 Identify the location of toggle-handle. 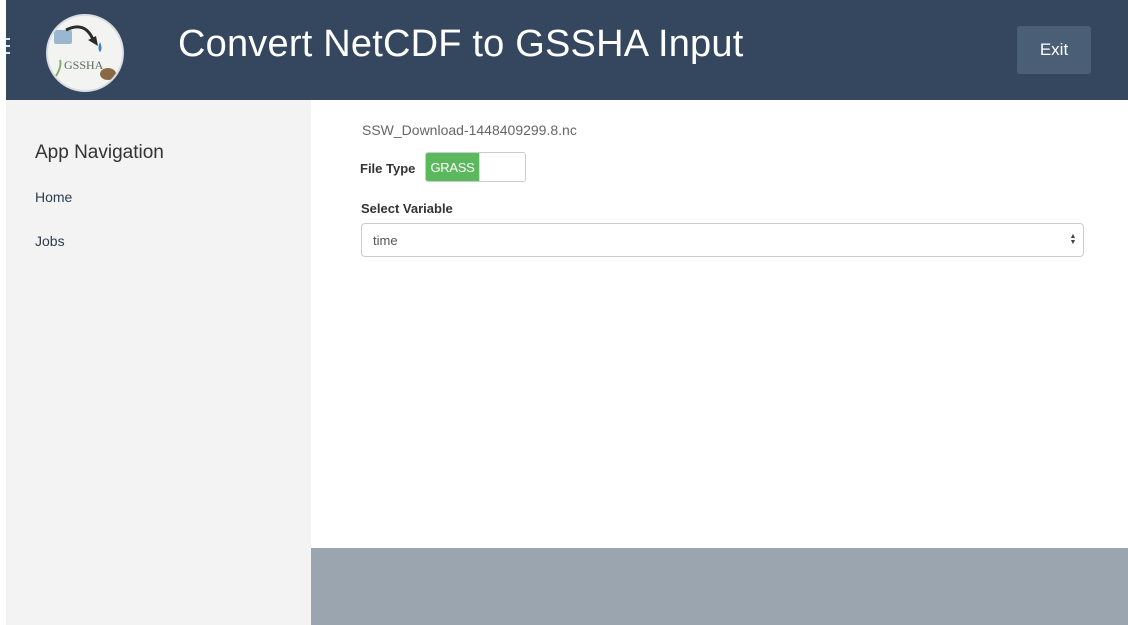
(502, 167).